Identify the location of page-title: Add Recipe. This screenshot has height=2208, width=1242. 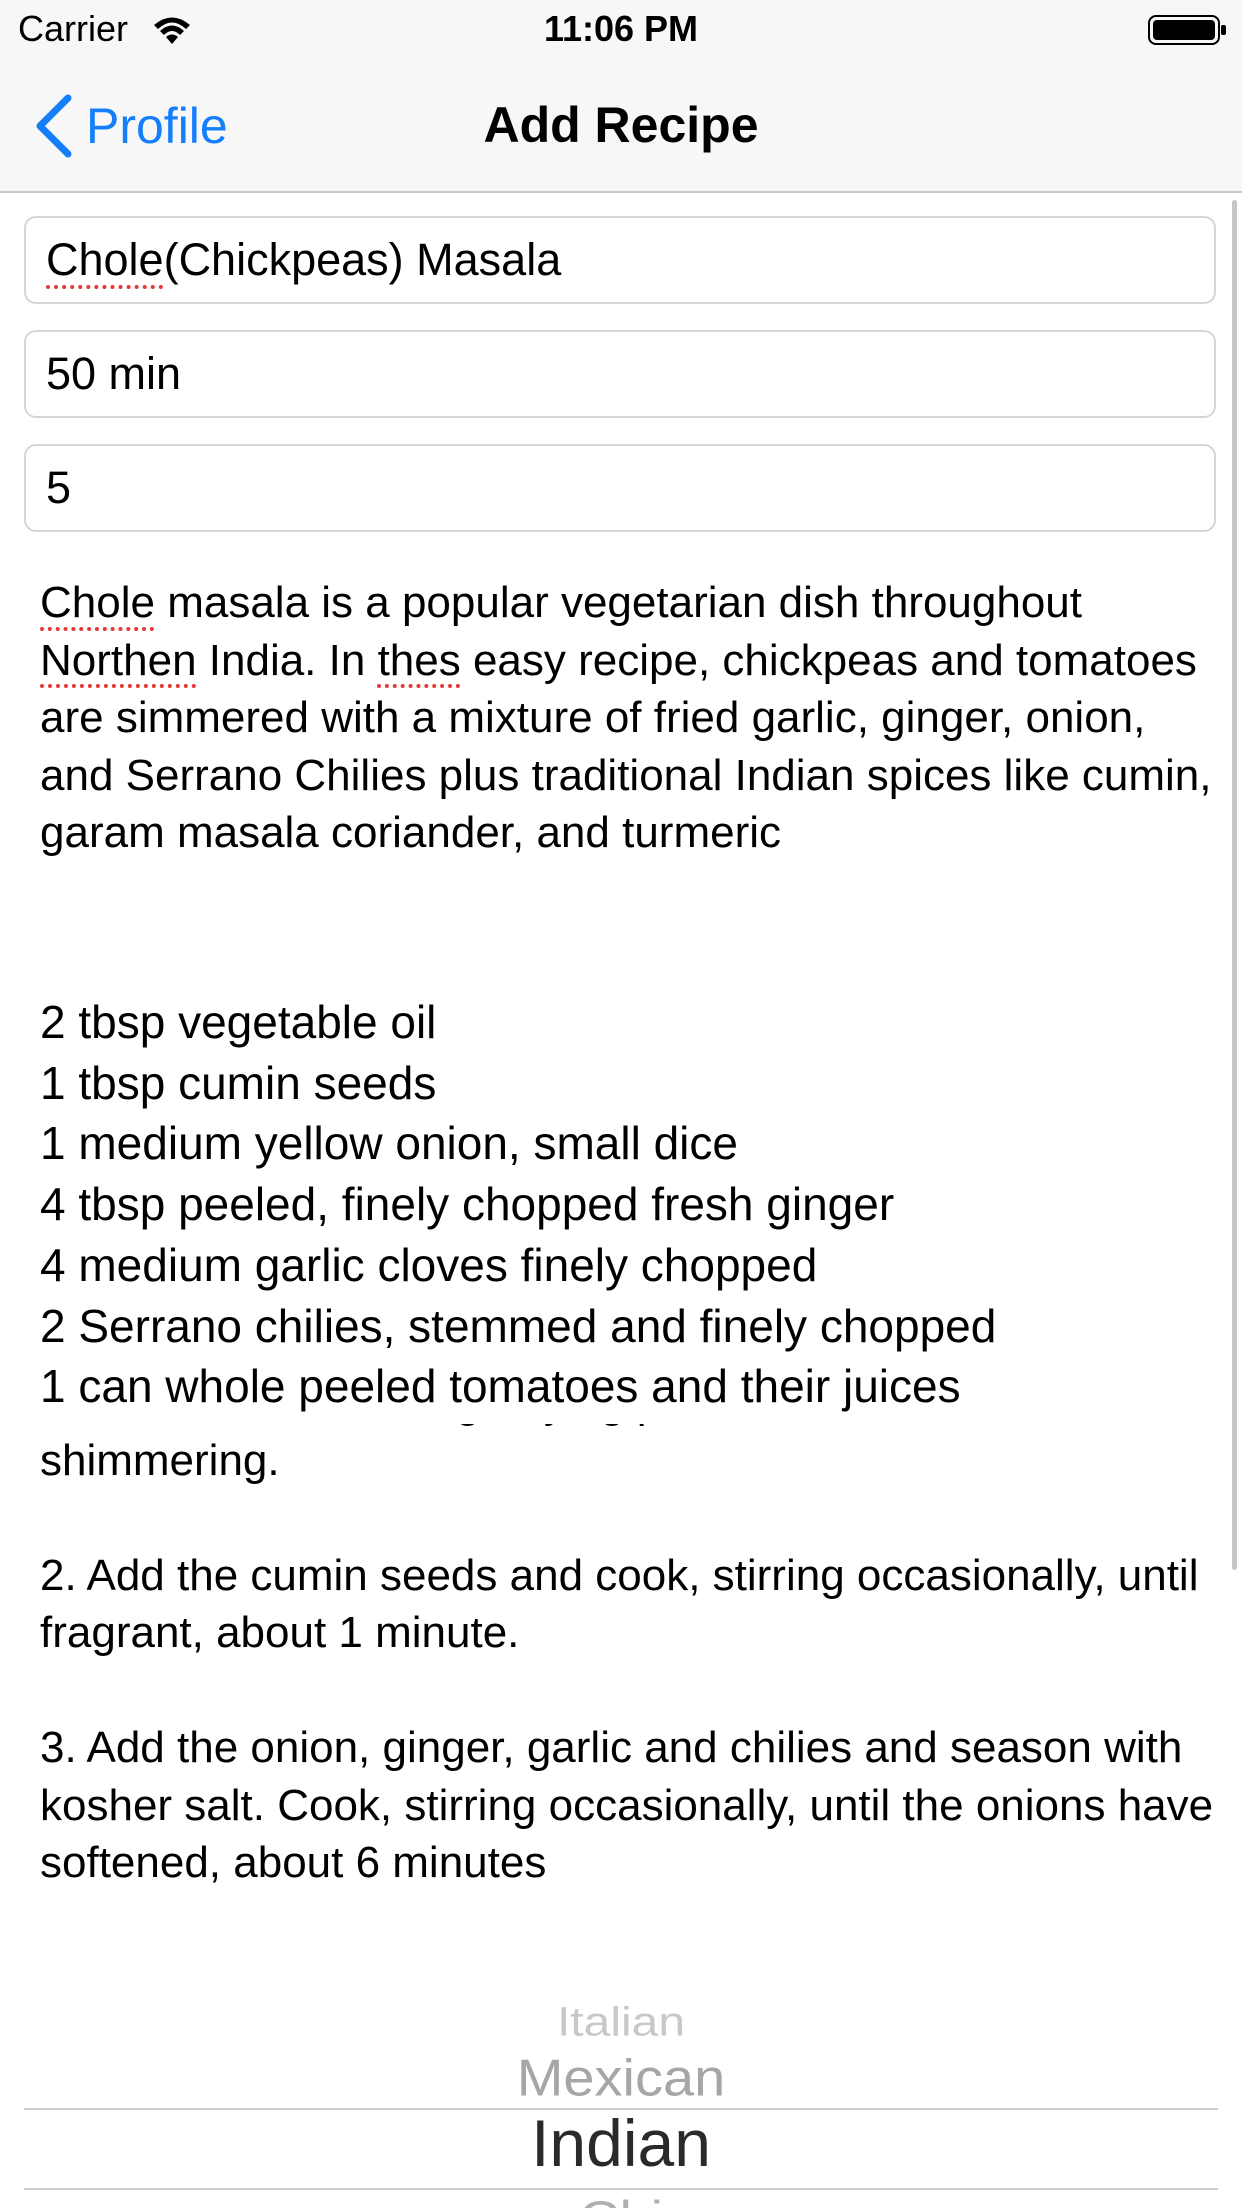
(621, 125).